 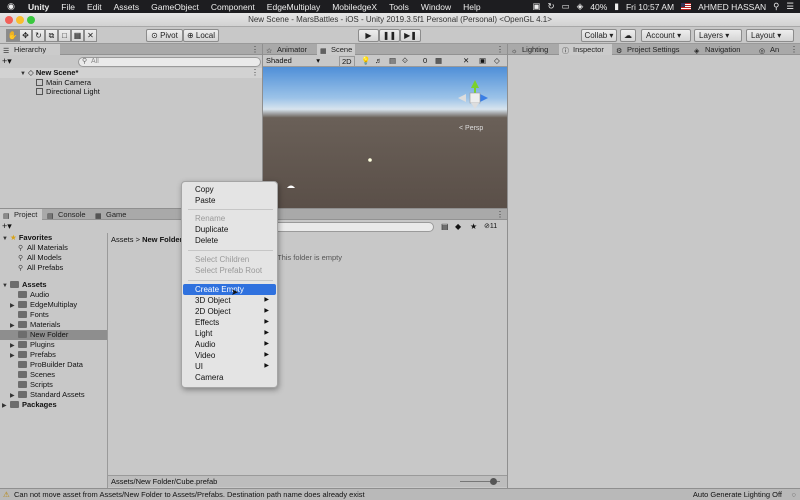 What do you see at coordinates (64, 35) in the screenshot?
I see `rect-tool-icon: □` at bounding box center [64, 35].